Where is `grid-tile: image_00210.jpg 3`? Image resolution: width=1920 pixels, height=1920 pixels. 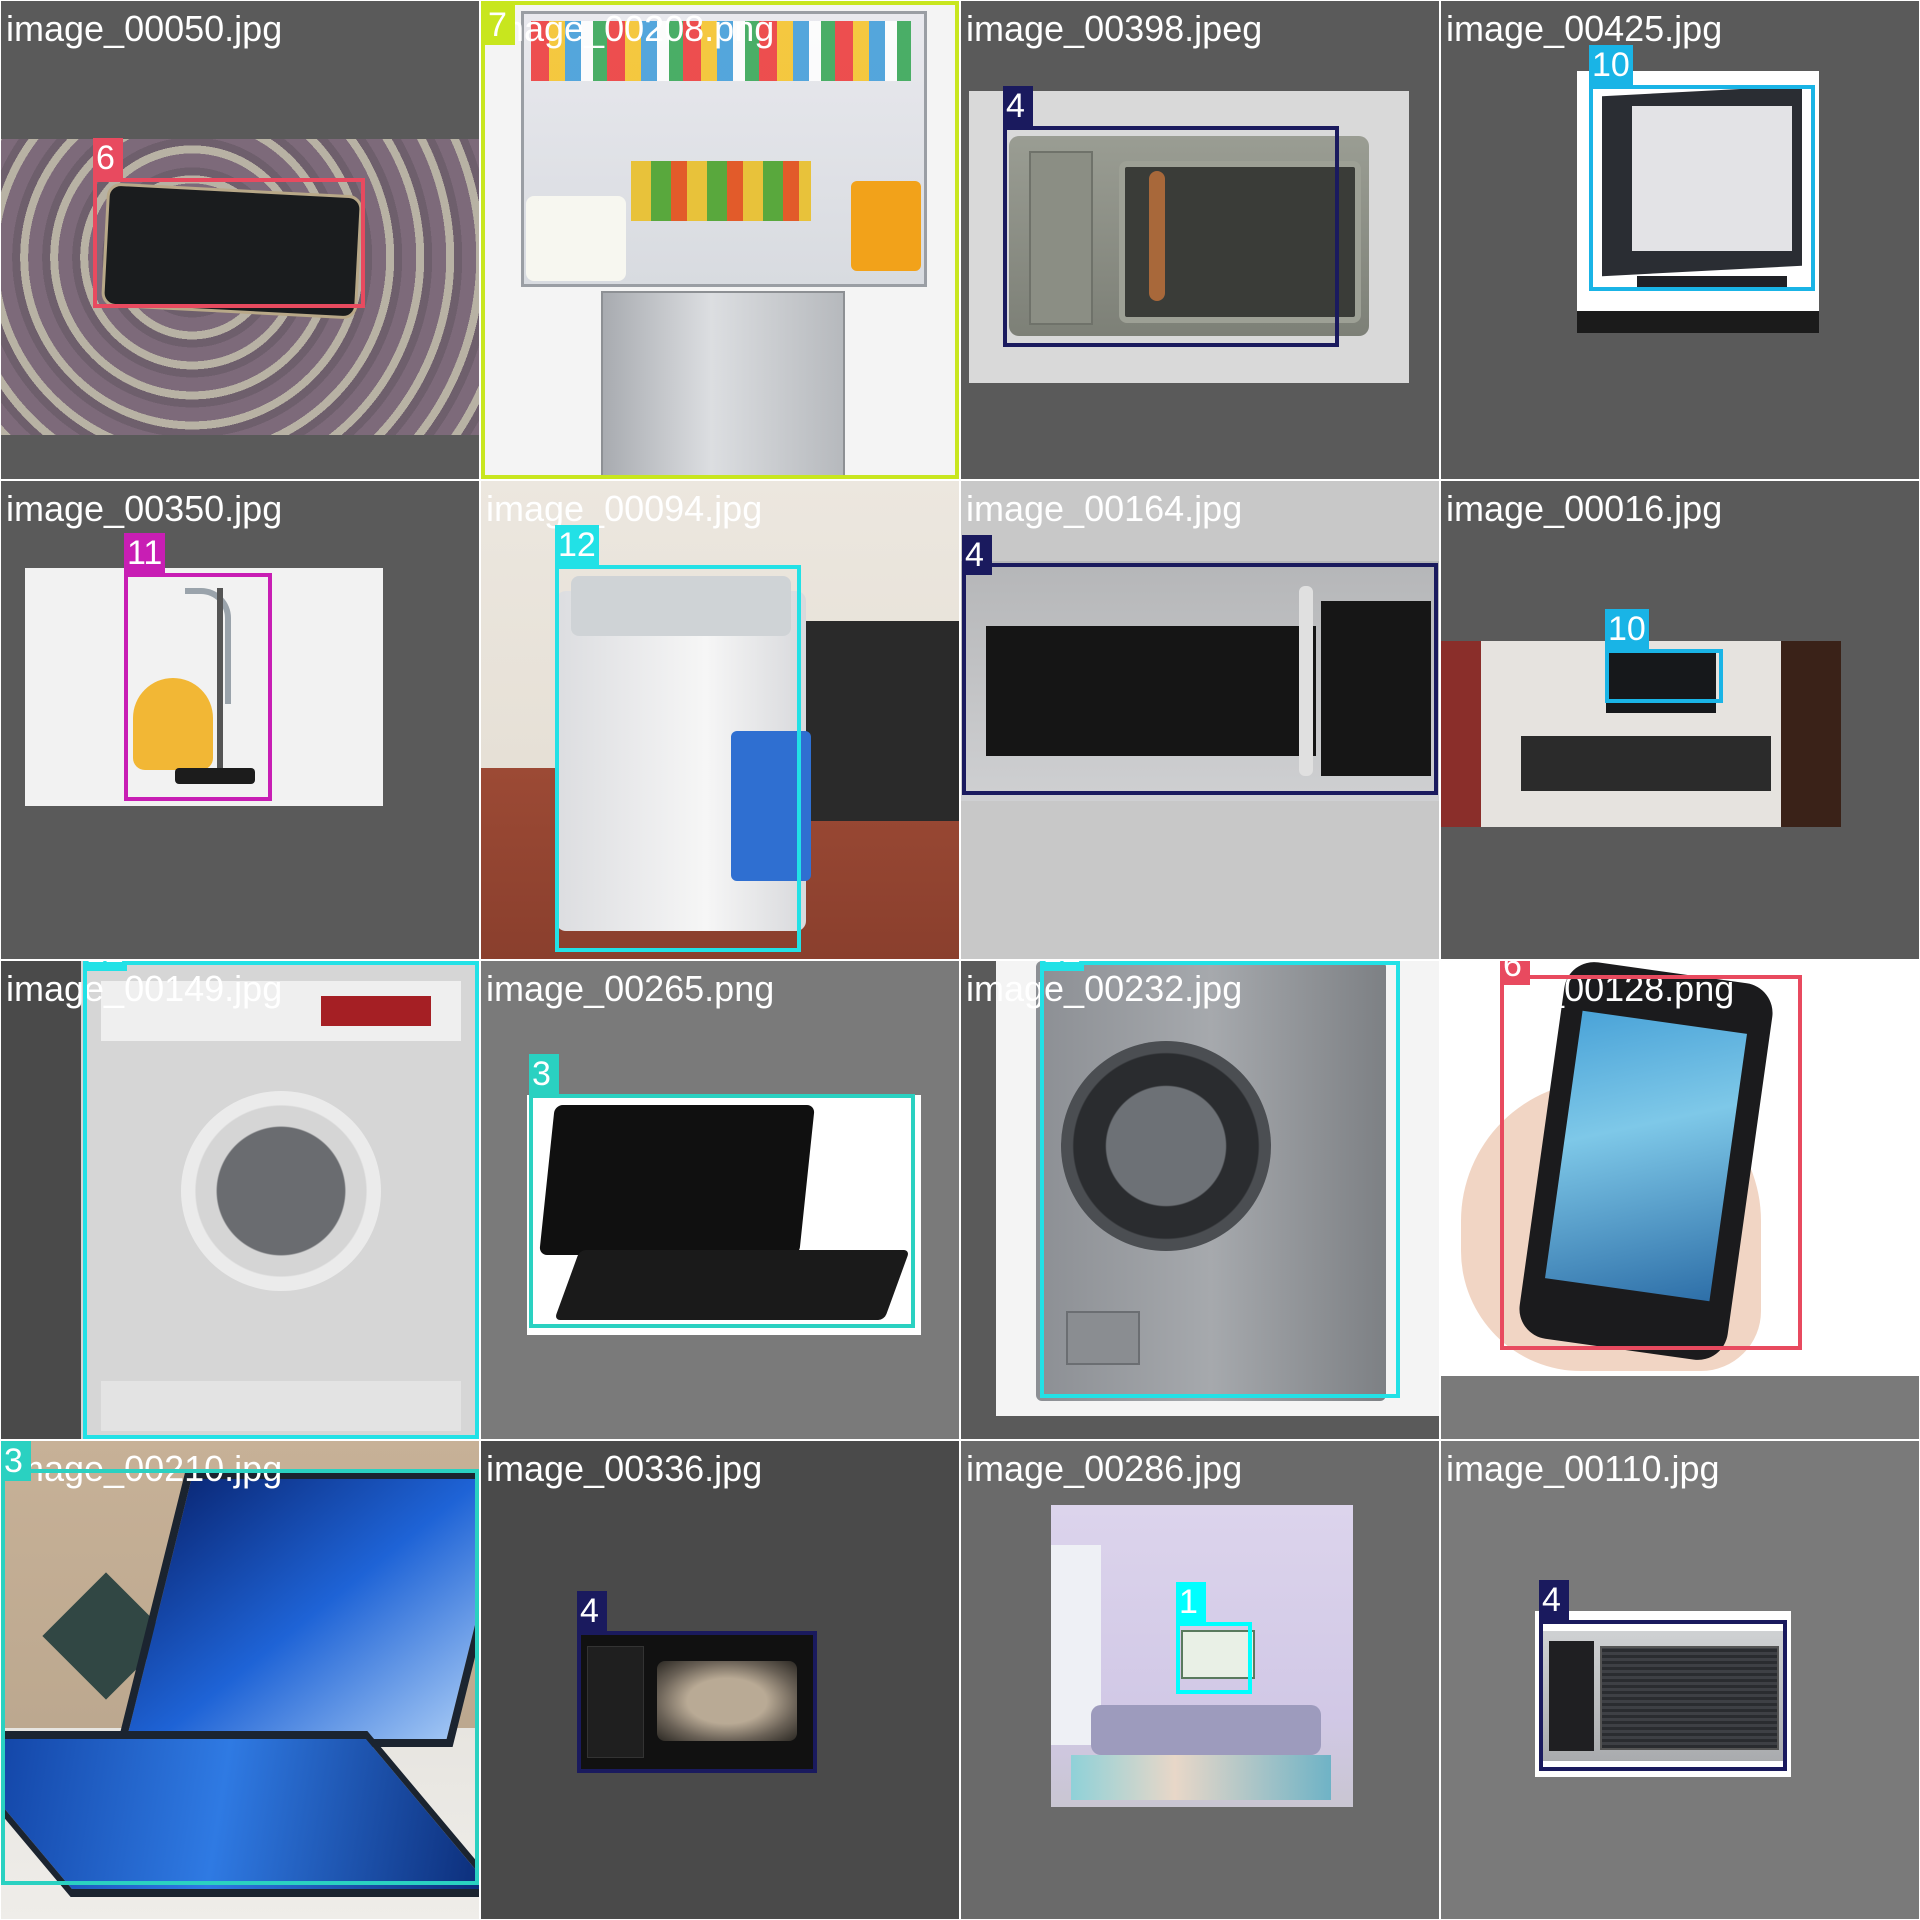
grid-tile: image_00210.jpg 3 is located at coordinates (240, 1680).